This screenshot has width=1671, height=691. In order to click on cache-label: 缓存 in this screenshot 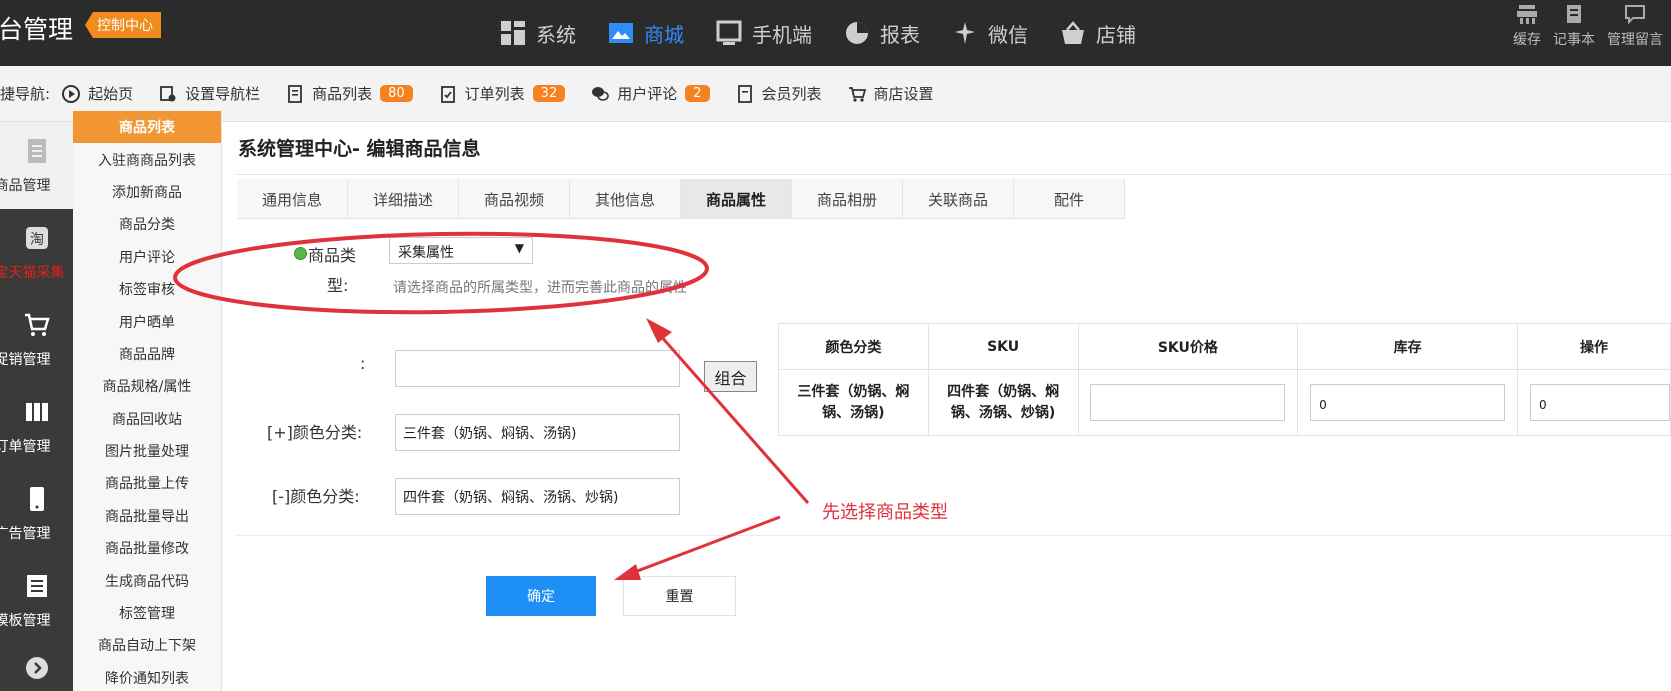, I will do `click(1527, 40)`.